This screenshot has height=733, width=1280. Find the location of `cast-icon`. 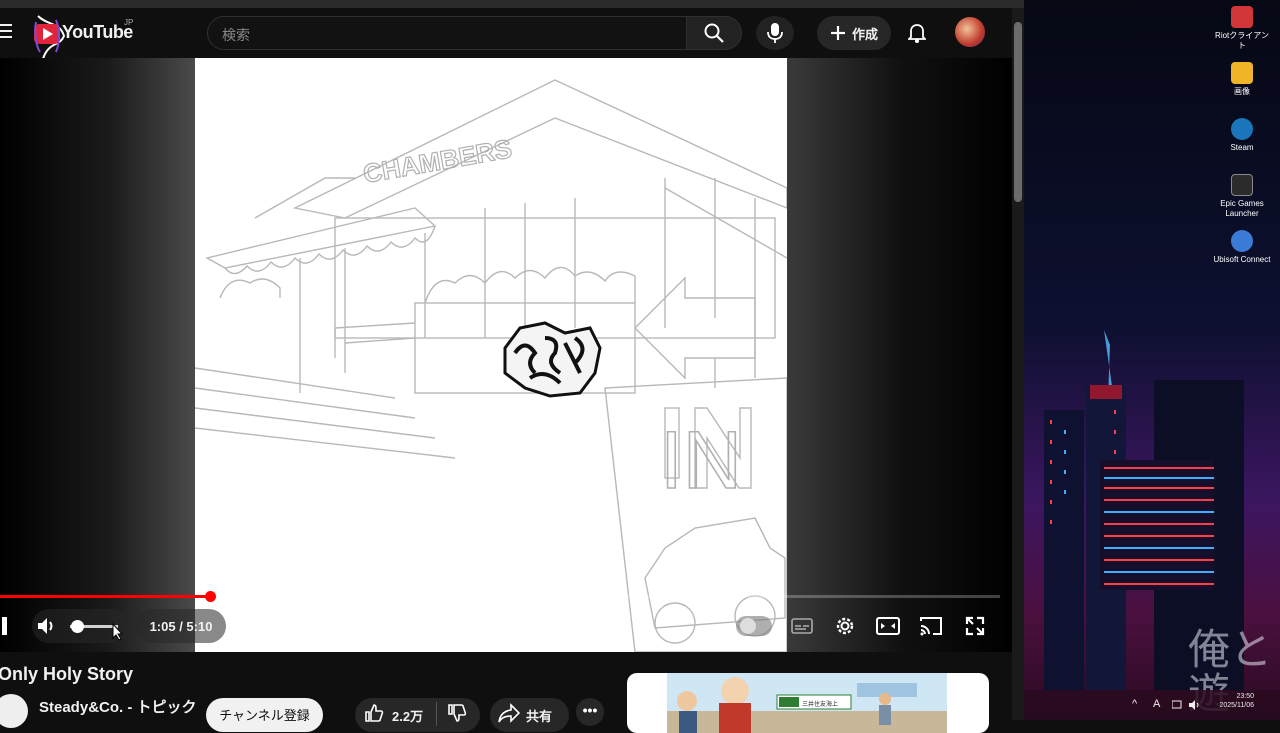

cast-icon is located at coordinates (931, 626).